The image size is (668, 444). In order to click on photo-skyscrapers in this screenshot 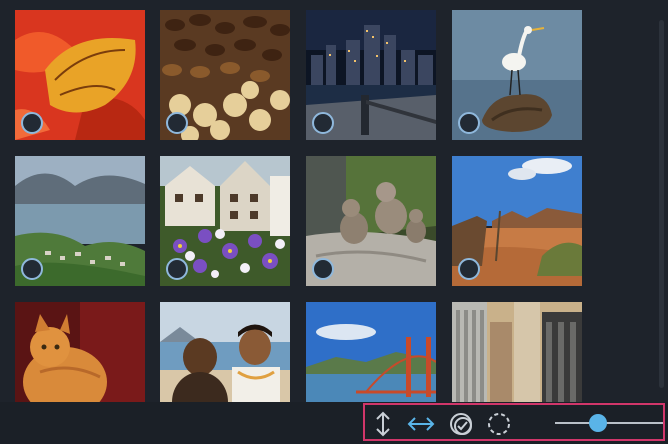, I will do `click(517, 352)`.